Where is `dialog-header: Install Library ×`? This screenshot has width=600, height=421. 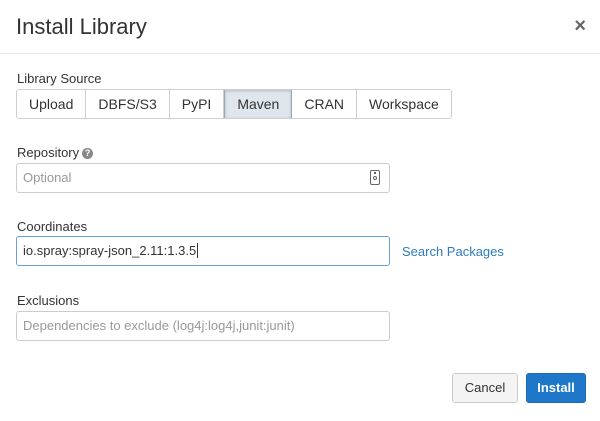
dialog-header: Install Library × is located at coordinates (300, 27).